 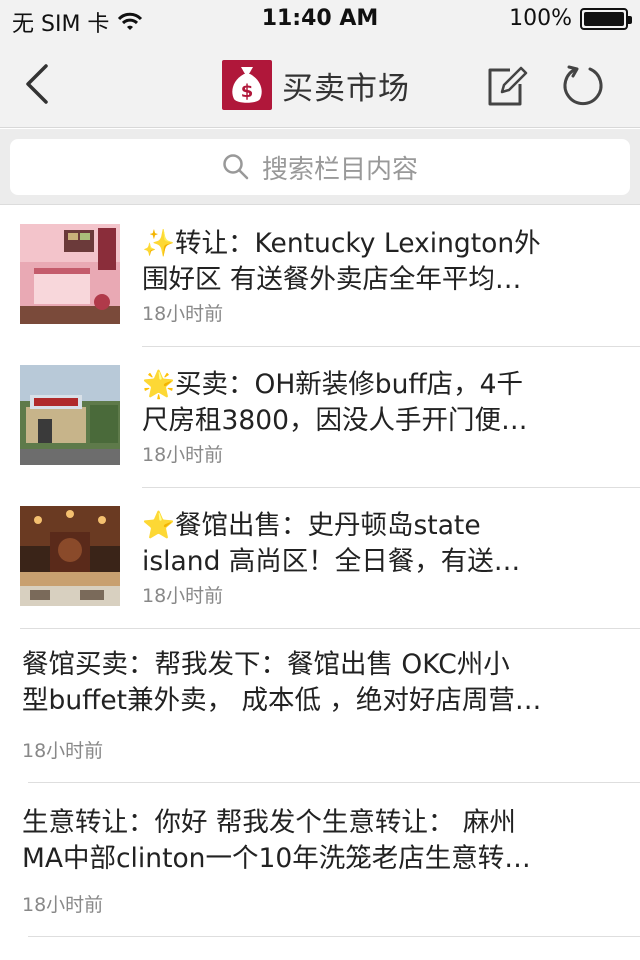 What do you see at coordinates (333, 384) in the screenshot?
I see `post-title-line: 🌟买卖：OH新装修buff店，4千` at bounding box center [333, 384].